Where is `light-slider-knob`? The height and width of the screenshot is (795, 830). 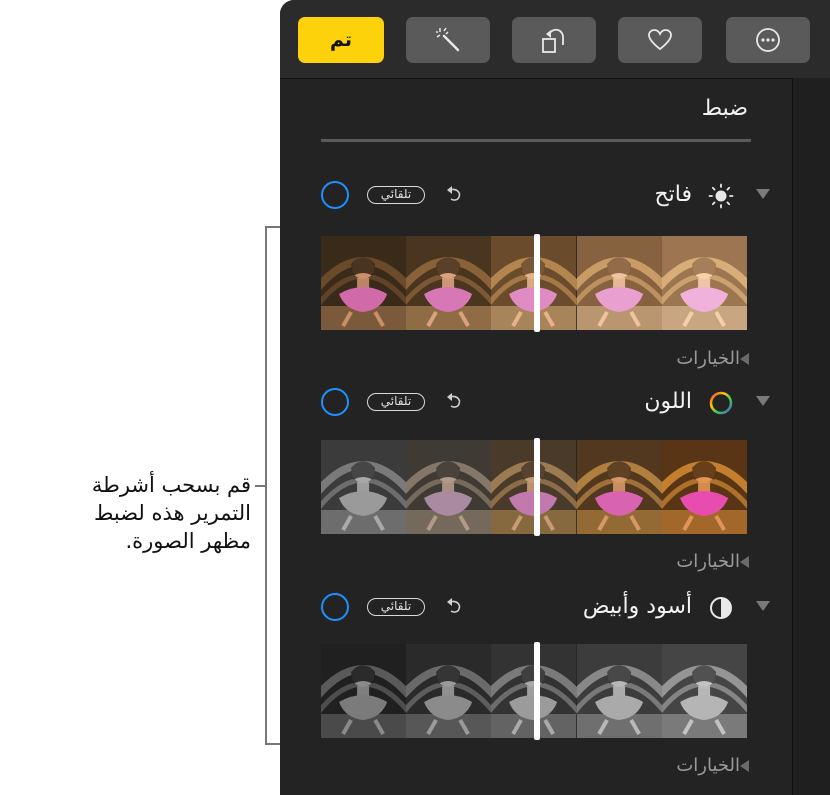
light-slider-knob is located at coordinates (537, 283).